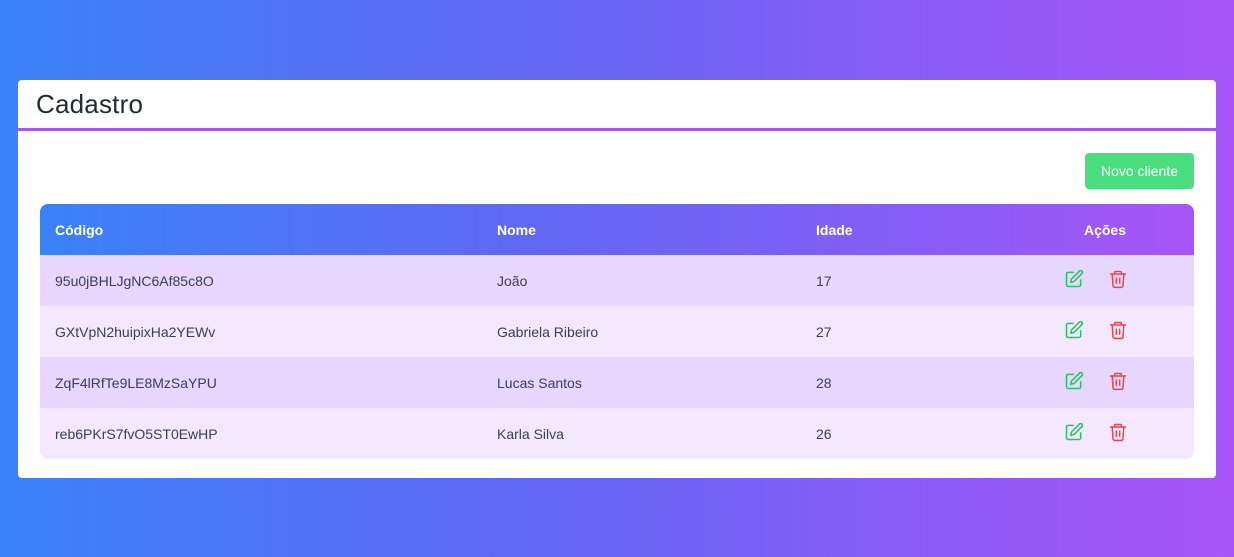 This screenshot has height=557, width=1234. Describe the element at coordinates (1139, 171) in the screenshot. I see `new-client-button: Novo cliente` at that location.